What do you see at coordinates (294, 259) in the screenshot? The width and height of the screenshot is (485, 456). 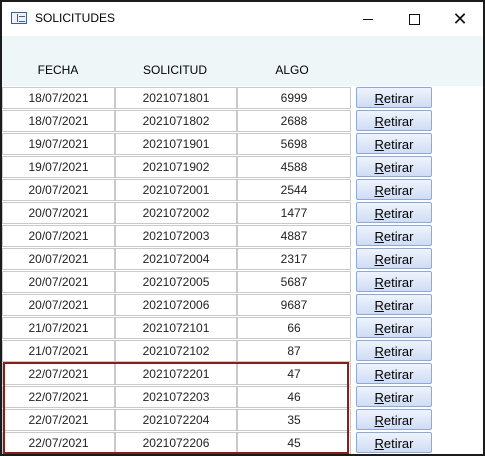 I see `algo-field: 2317` at bounding box center [294, 259].